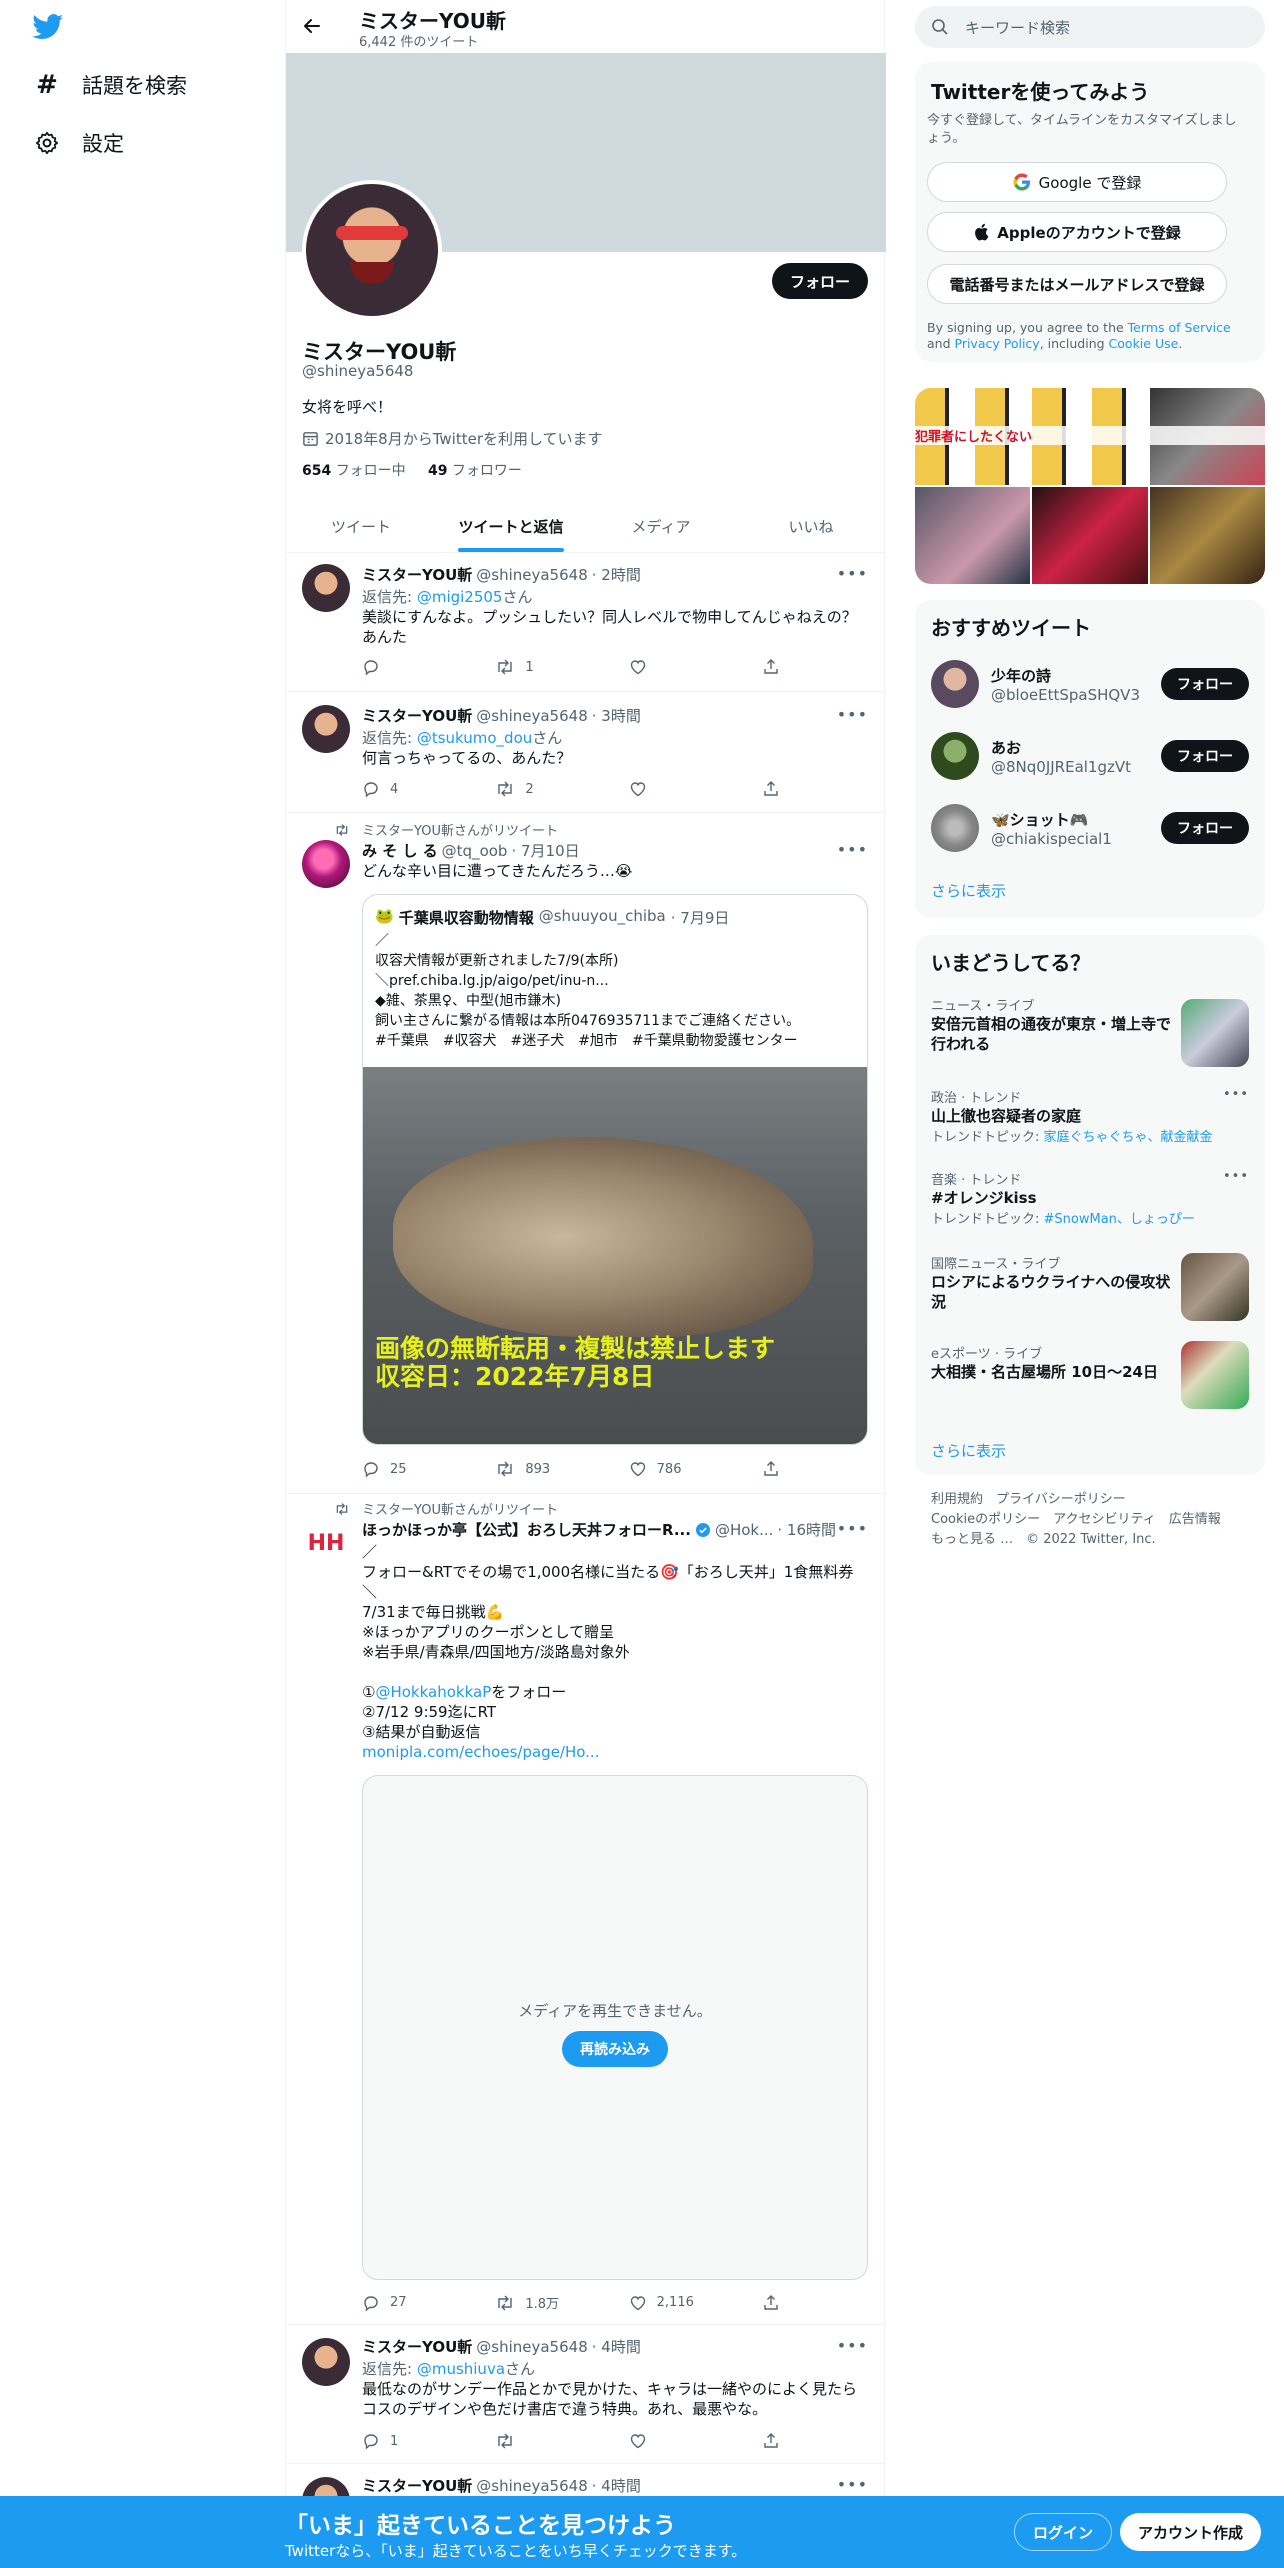  What do you see at coordinates (412, 667) in the screenshot?
I see `reply-button` at bounding box center [412, 667].